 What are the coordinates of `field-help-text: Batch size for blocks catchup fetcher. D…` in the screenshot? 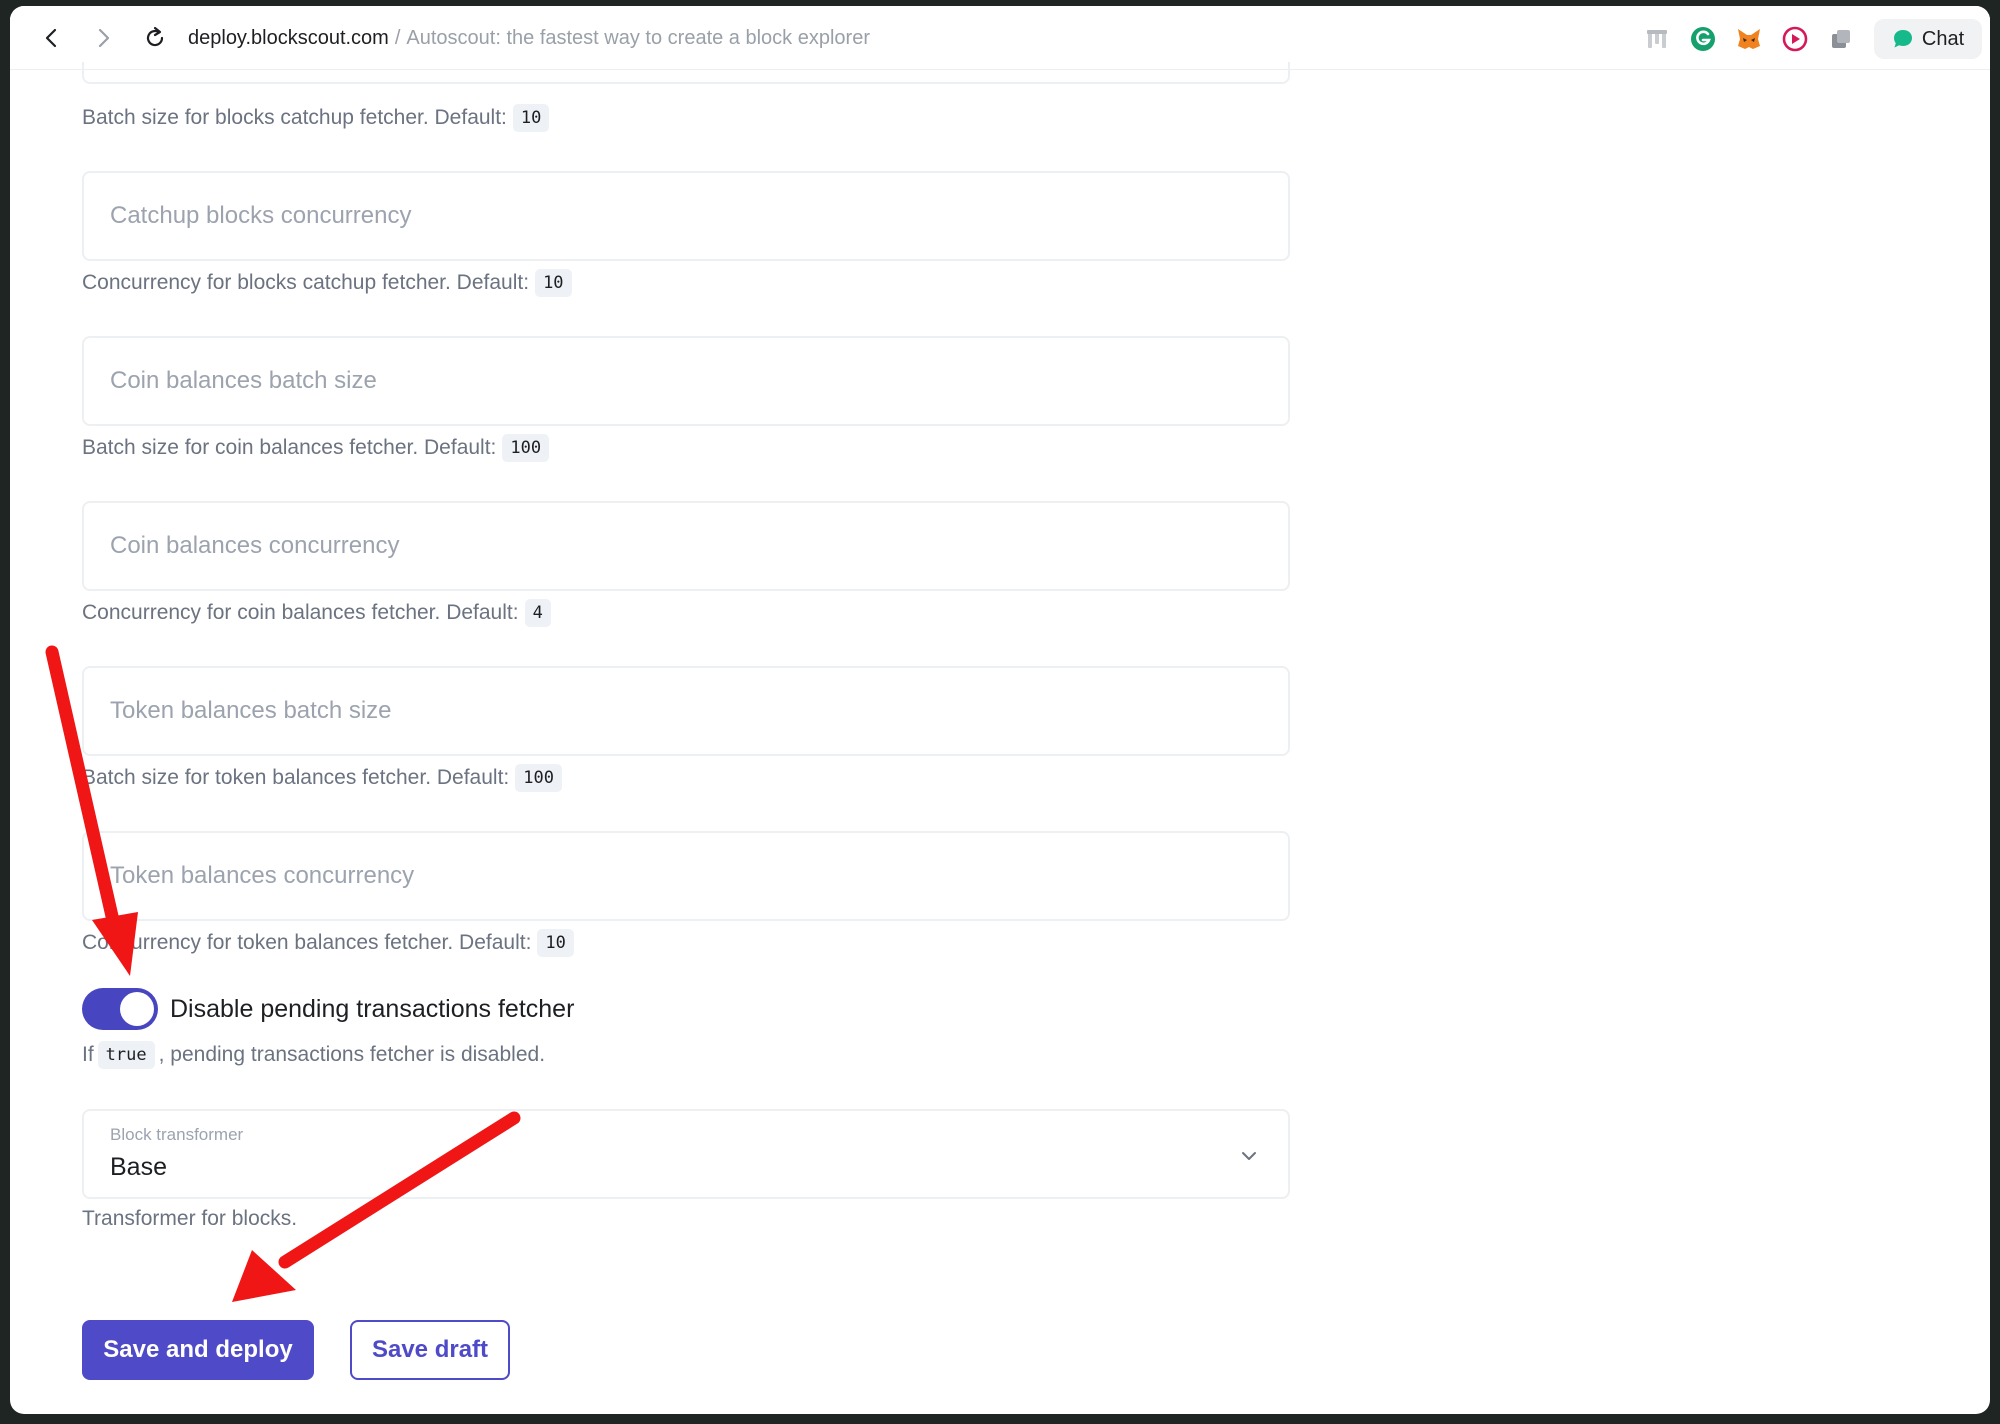 It's located at (316, 118).